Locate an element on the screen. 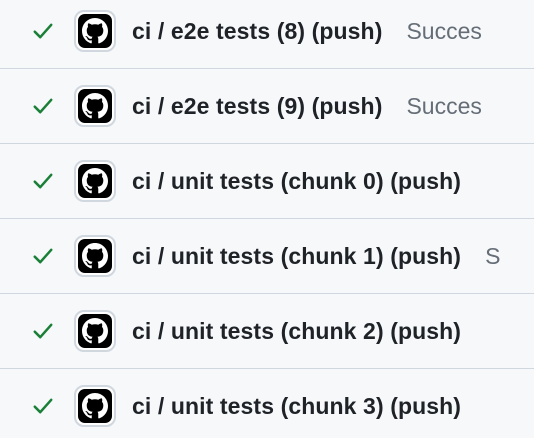 The image size is (534, 438). check-name: ci / e2e tests (9) (push) is located at coordinates (257, 106).